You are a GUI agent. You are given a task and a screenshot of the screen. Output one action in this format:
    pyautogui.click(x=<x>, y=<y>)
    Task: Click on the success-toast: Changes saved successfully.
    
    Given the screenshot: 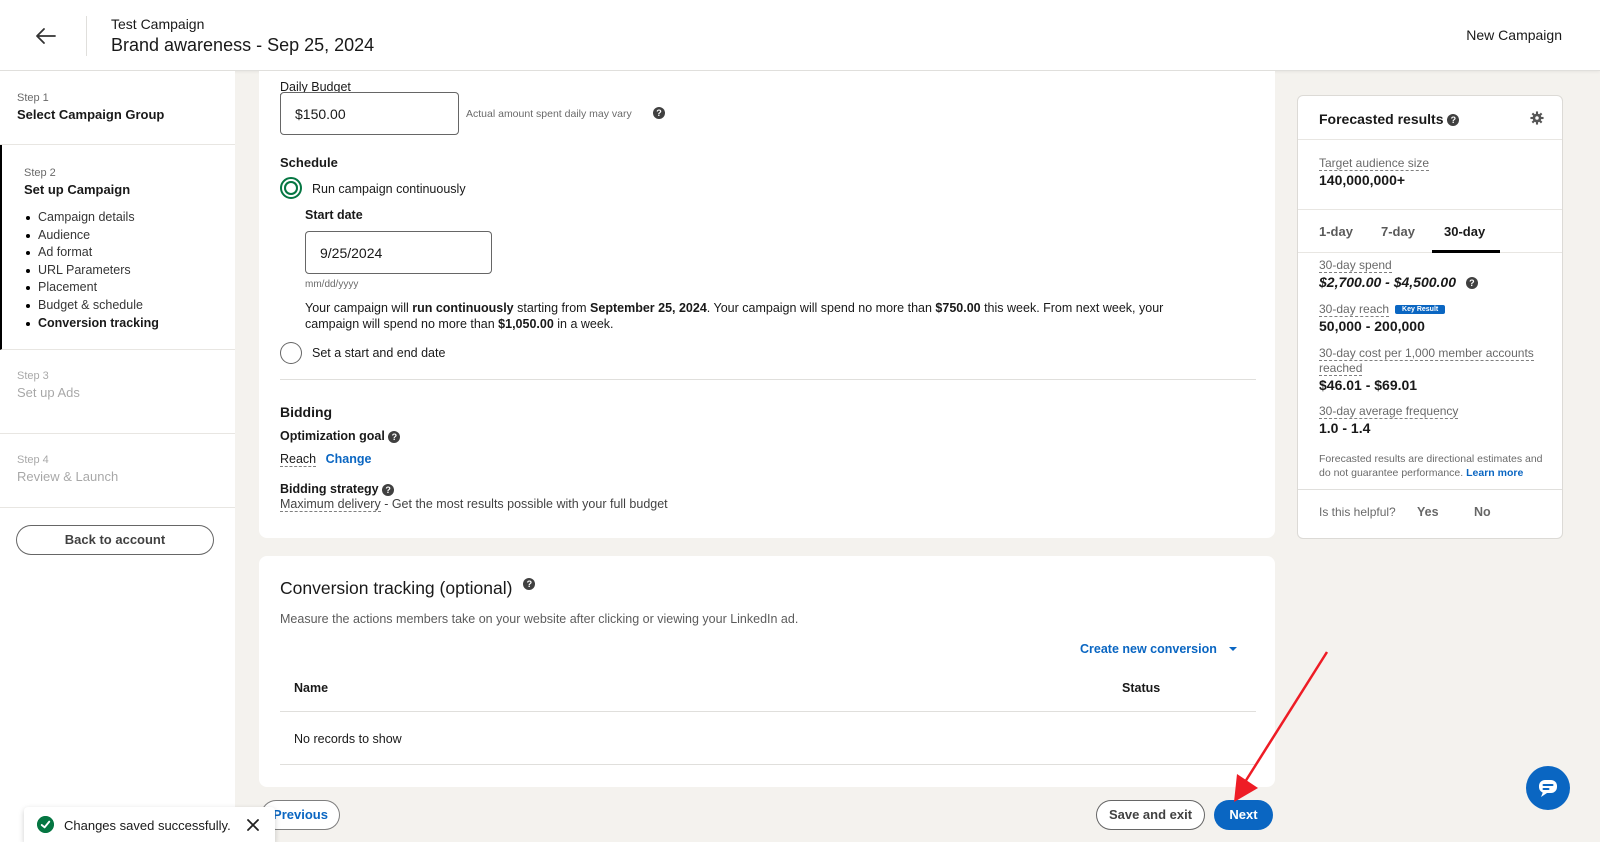 What is the action you would take?
    pyautogui.click(x=149, y=824)
    